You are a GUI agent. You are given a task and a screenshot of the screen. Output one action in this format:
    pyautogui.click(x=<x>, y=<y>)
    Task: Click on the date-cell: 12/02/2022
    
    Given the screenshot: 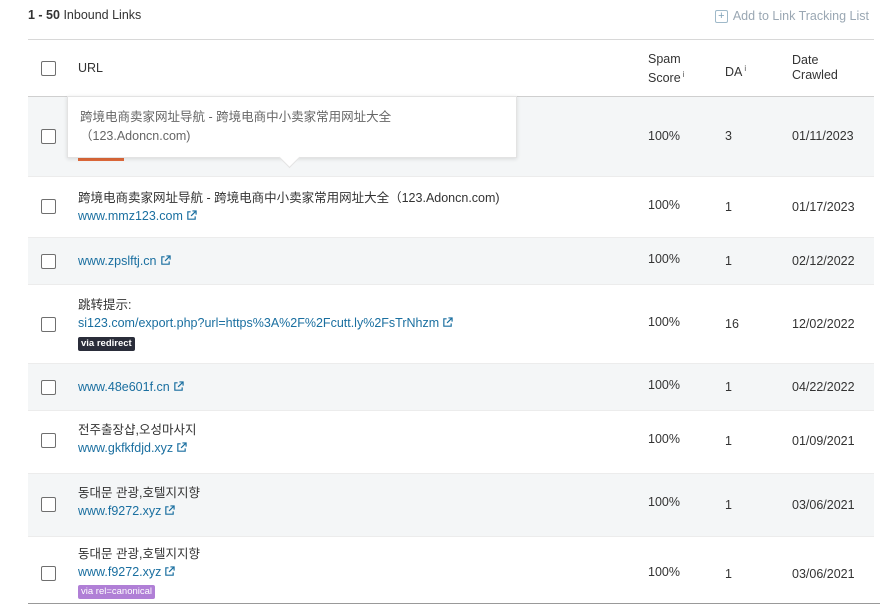 What is the action you would take?
    pyautogui.click(x=823, y=324)
    